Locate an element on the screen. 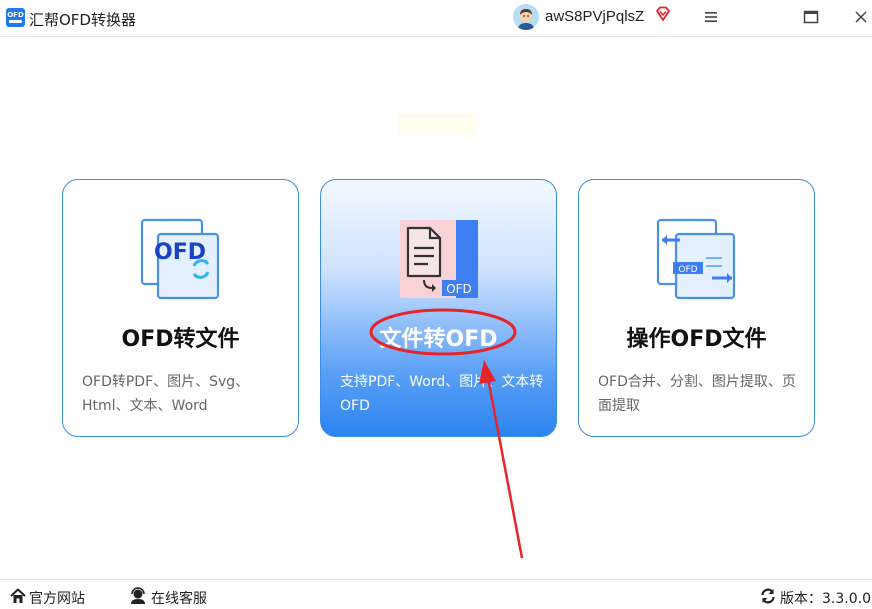 The width and height of the screenshot is (872, 609). card-file-to-ofd: OFD 文件转OFD 支持PDF、Word、图片、文本转OFD is located at coordinates (438, 308).